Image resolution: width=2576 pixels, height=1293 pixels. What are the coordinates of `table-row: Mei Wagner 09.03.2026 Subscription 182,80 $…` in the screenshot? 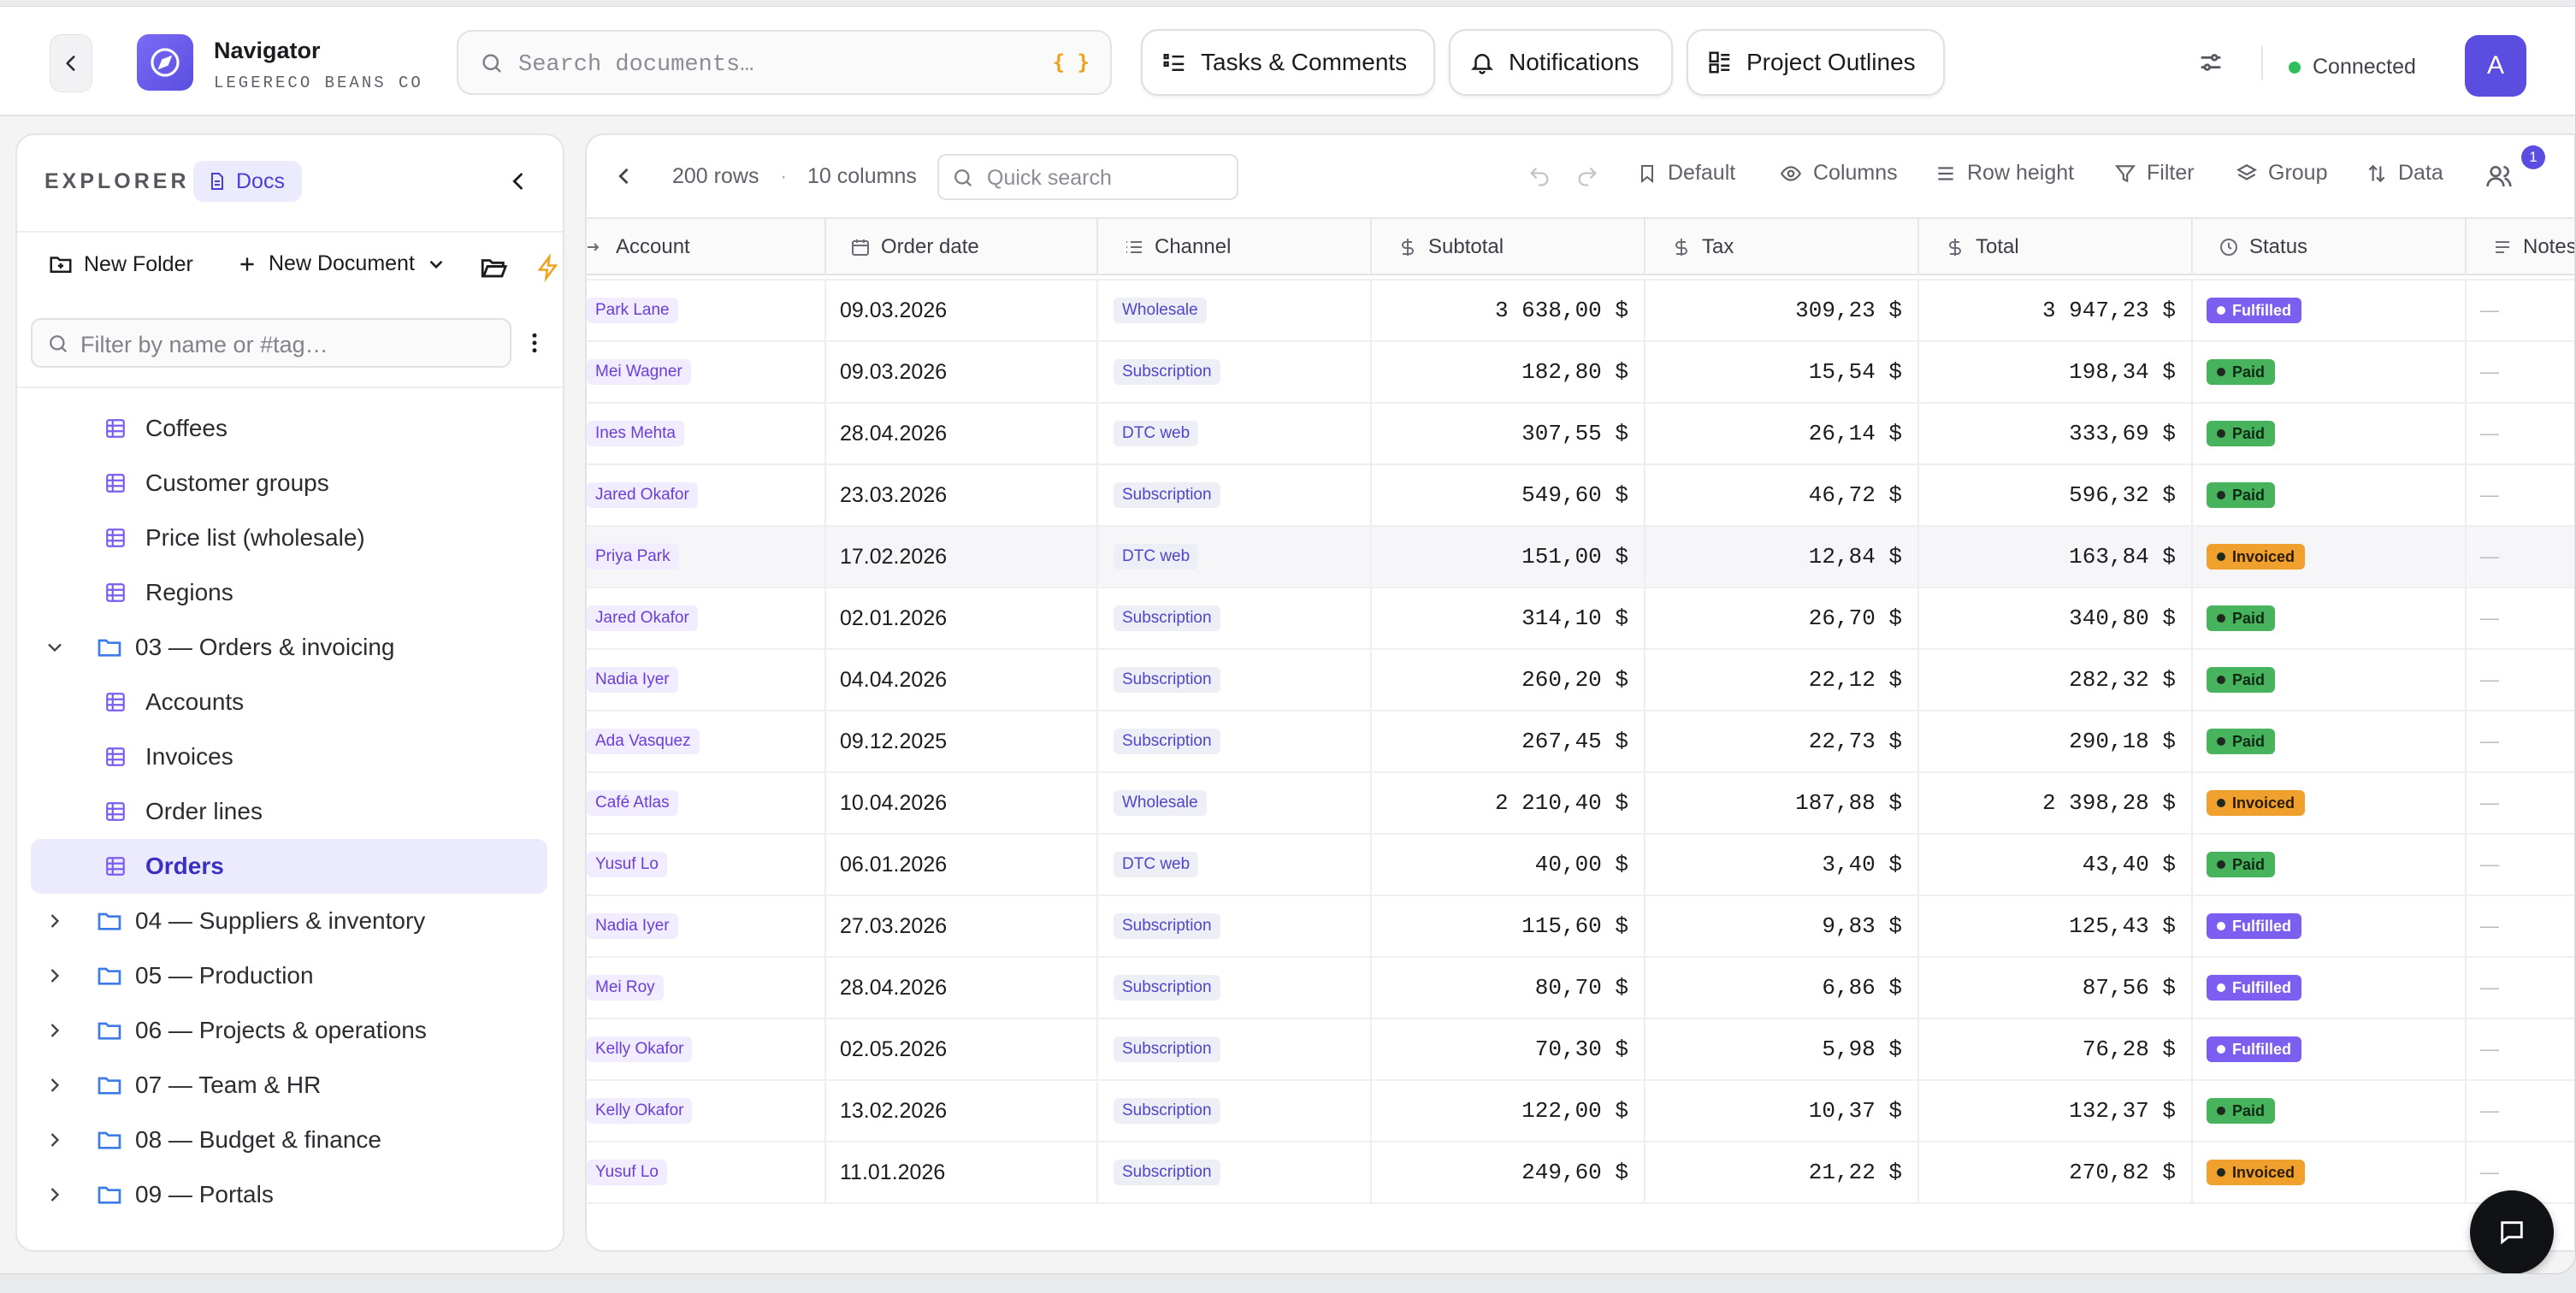 It's located at (1580, 373).